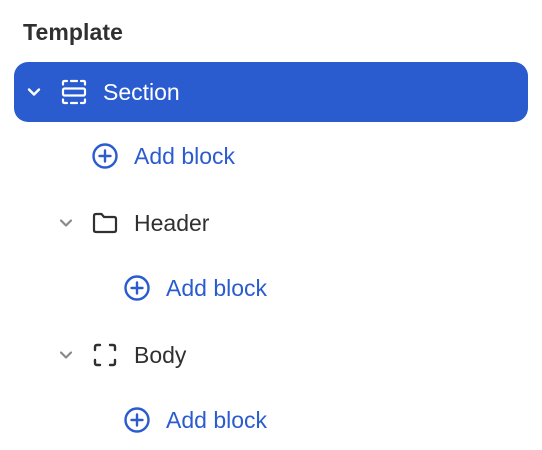  What do you see at coordinates (132, 223) in the screenshot?
I see `tree-item-header: Header` at bounding box center [132, 223].